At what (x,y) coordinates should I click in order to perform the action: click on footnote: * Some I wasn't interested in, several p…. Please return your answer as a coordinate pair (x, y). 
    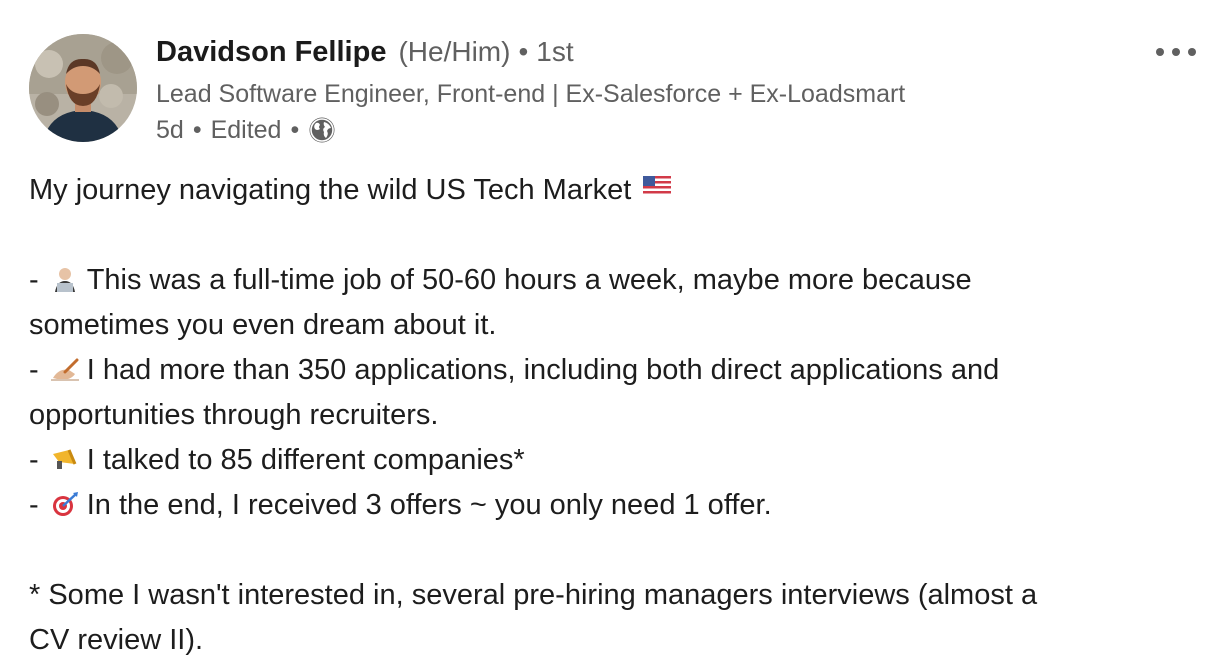
    Looking at the image, I should click on (614, 618).